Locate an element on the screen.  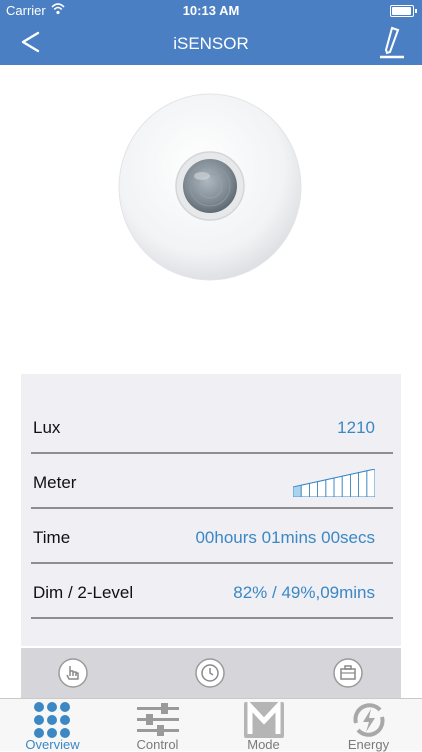
battery-icon is located at coordinates (403, 11).